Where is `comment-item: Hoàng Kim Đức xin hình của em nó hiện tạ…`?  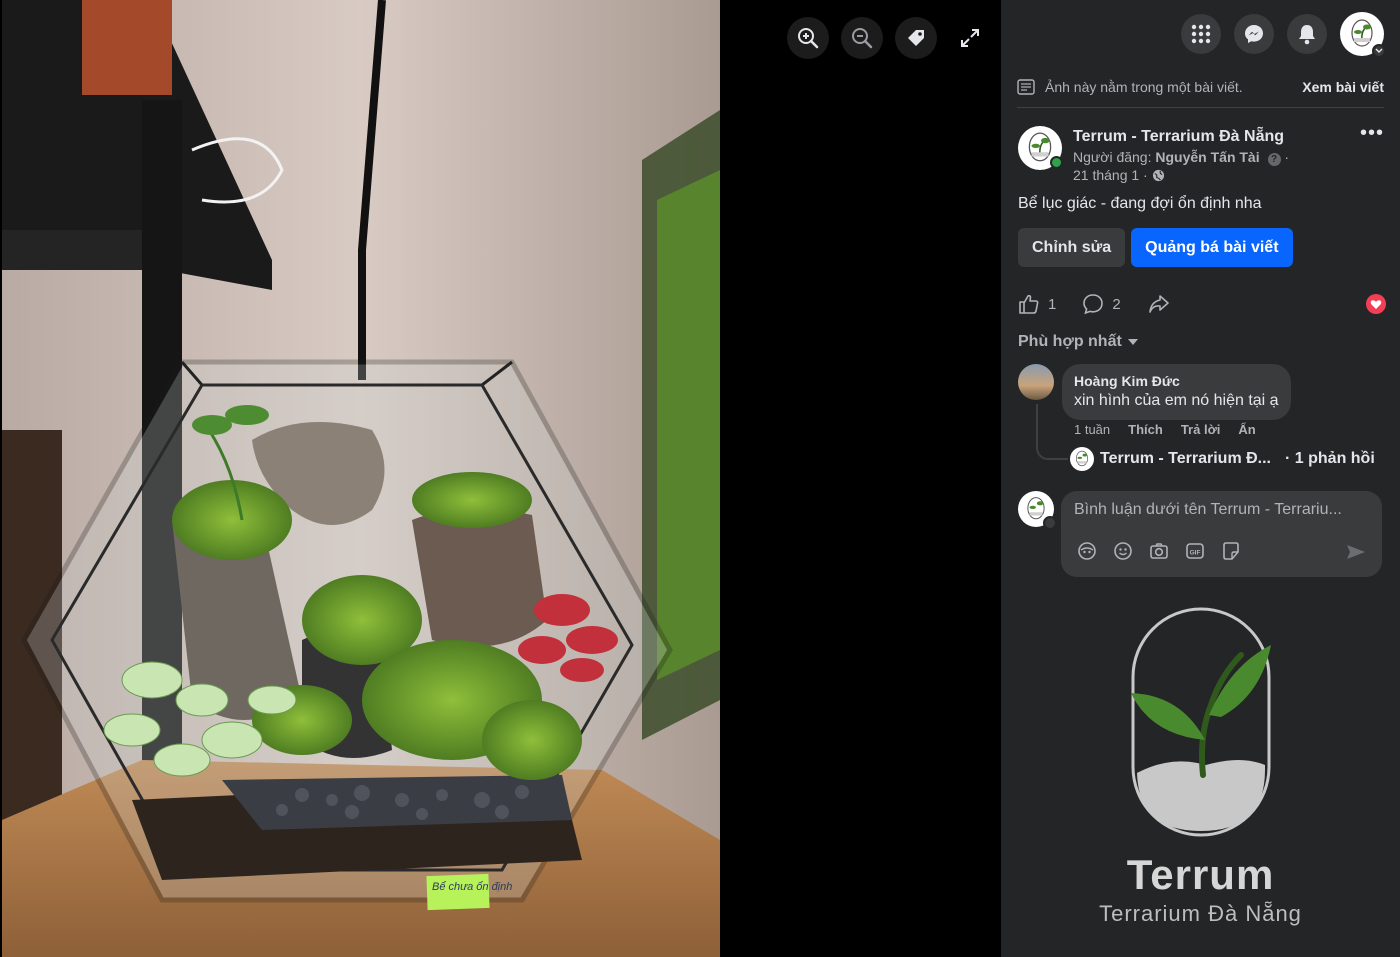 comment-item: Hoàng Kim Đức xin hình của em nó hiện tạ… is located at coordinates (1154, 392).